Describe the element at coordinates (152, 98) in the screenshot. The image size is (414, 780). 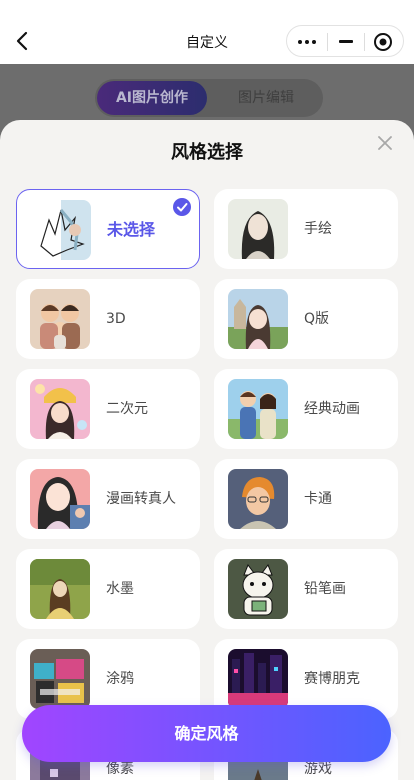
I see `tab-ai-image: AI图片创作` at that location.